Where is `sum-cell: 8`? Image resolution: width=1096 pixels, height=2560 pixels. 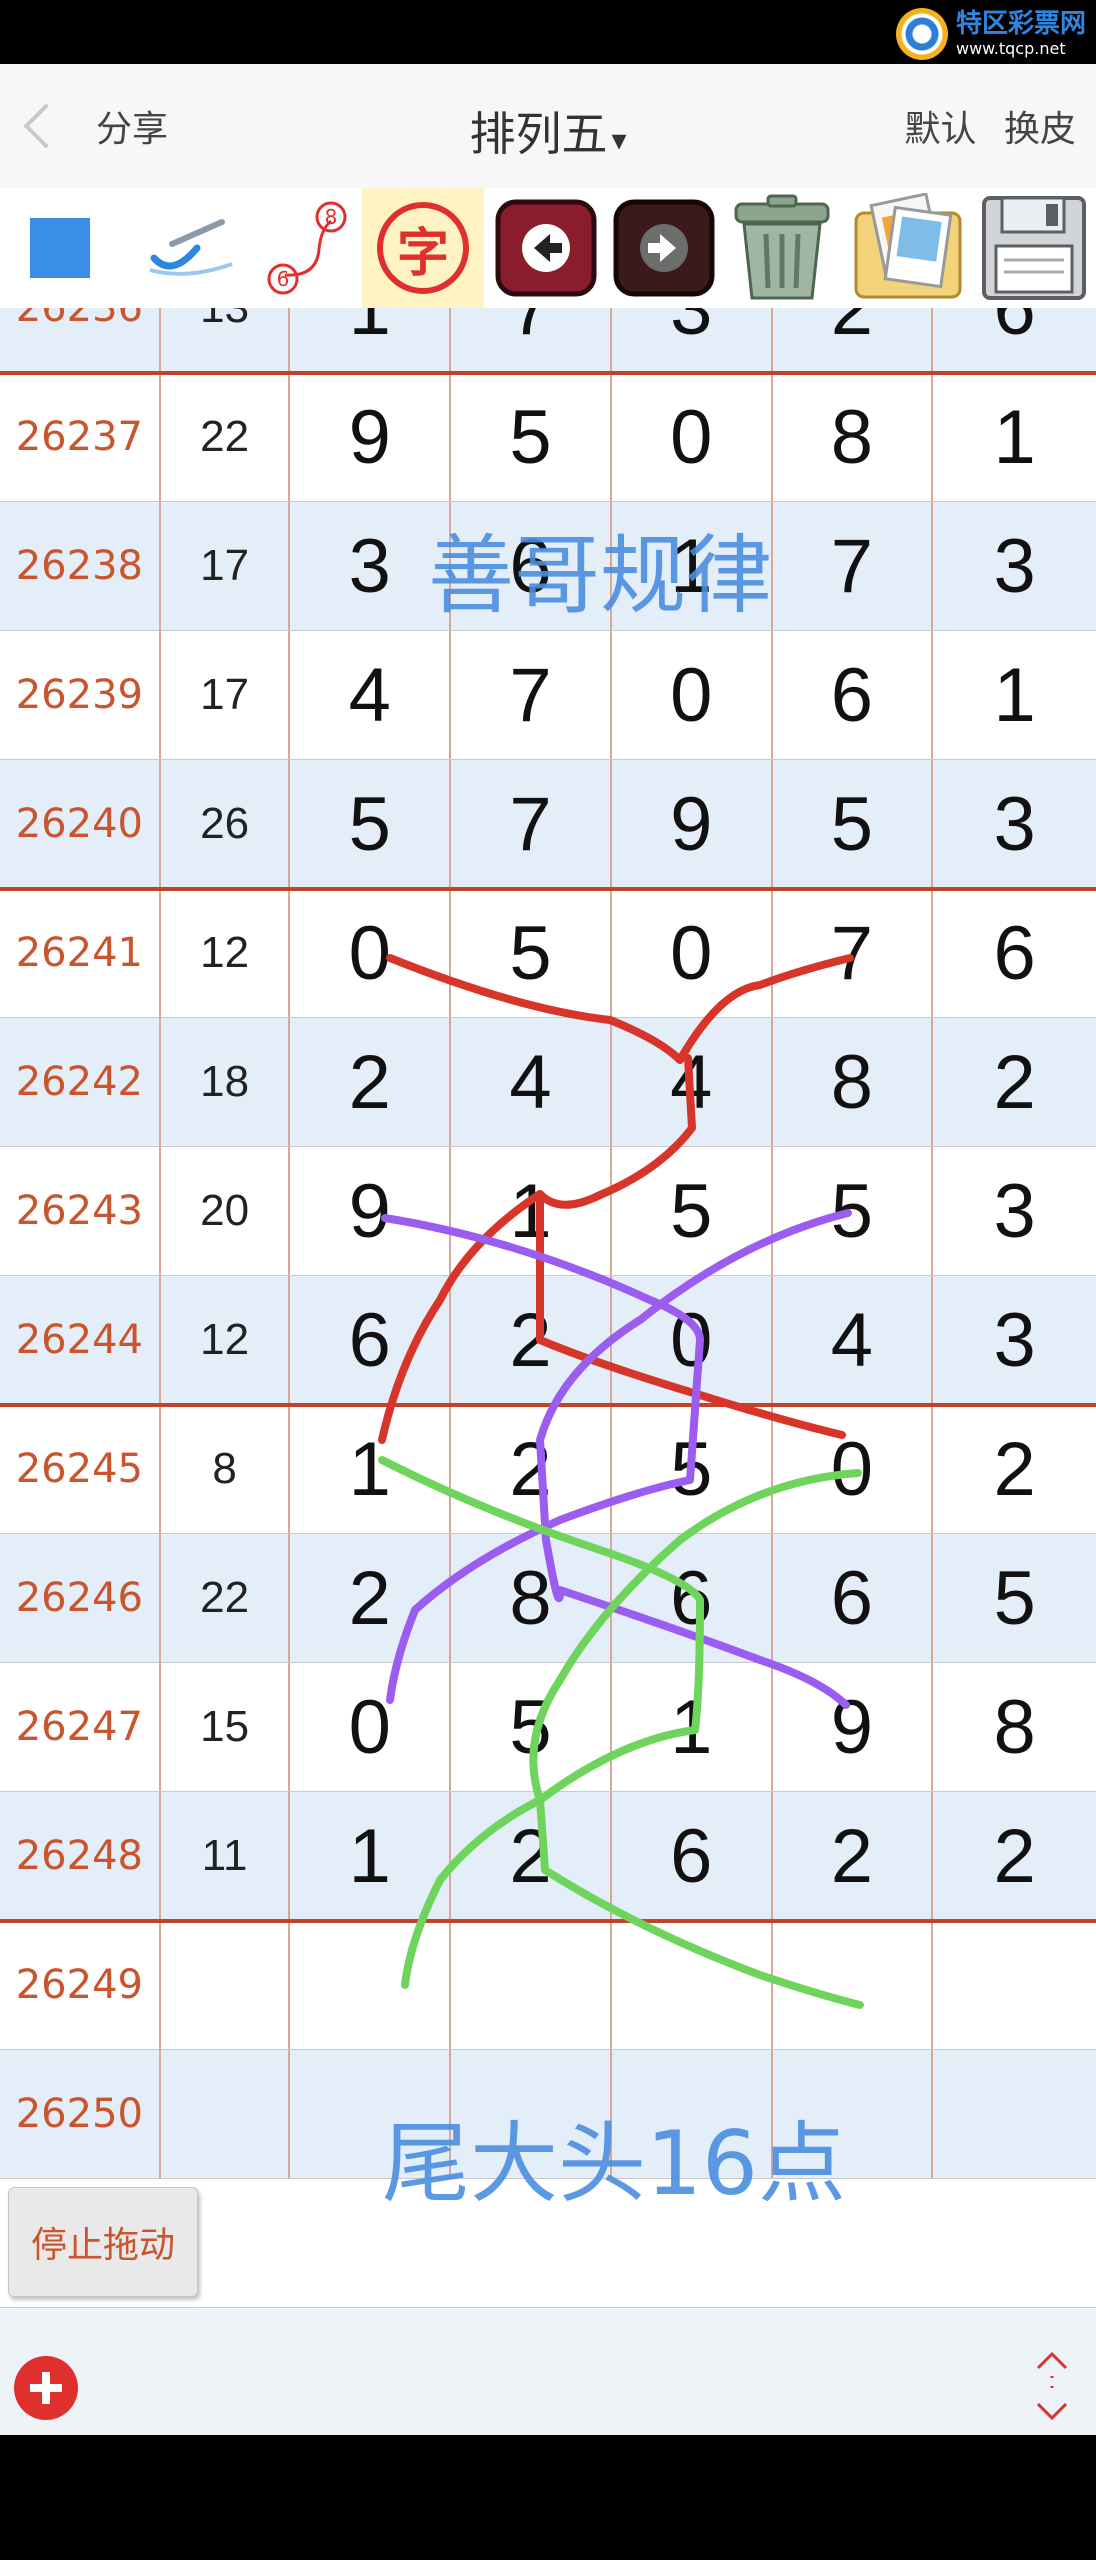
sum-cell: 8 is located at coordinates (226, 1469).